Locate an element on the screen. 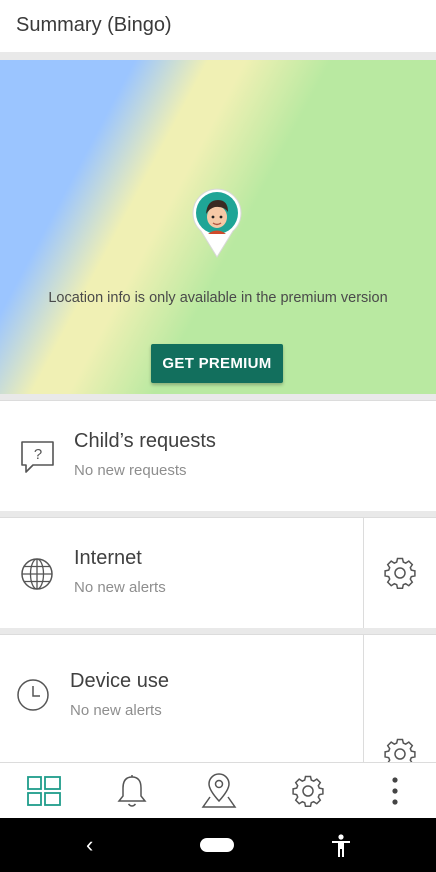  app-header: Summary (Bingo) is located at coordinates (218, 26).